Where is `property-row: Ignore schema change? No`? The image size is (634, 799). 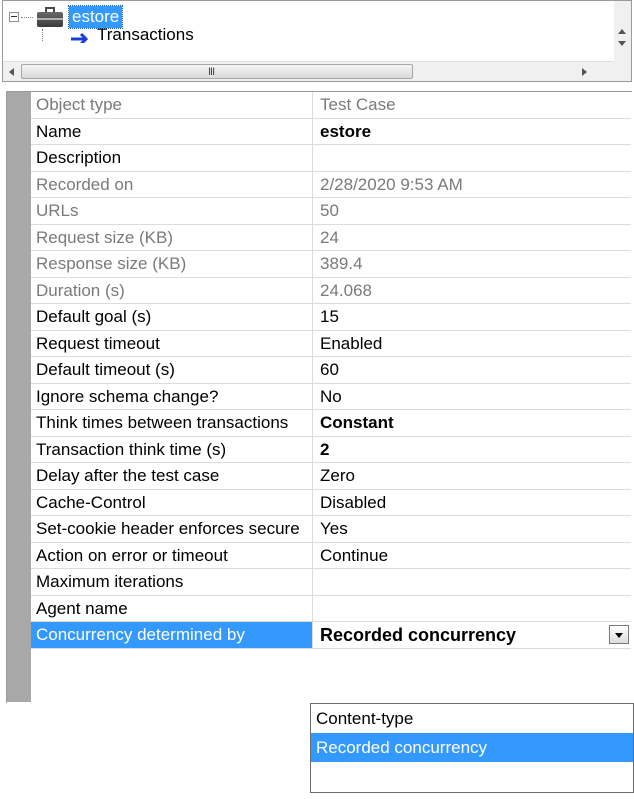 property-row: Ignore schema change? No is located at coordinates (331, 396).